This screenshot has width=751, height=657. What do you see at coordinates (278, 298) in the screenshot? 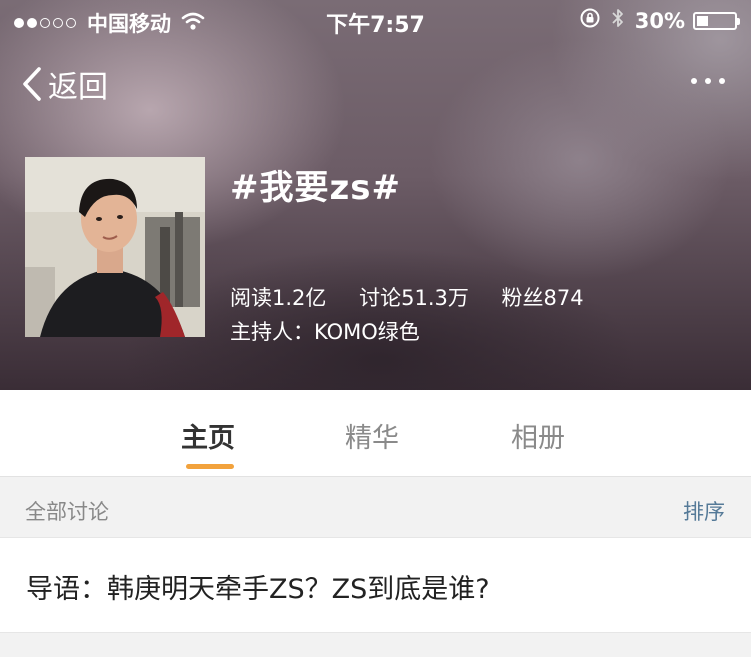
I see `read-count: 阅读1.2亿` at bounding box center [278, 298].